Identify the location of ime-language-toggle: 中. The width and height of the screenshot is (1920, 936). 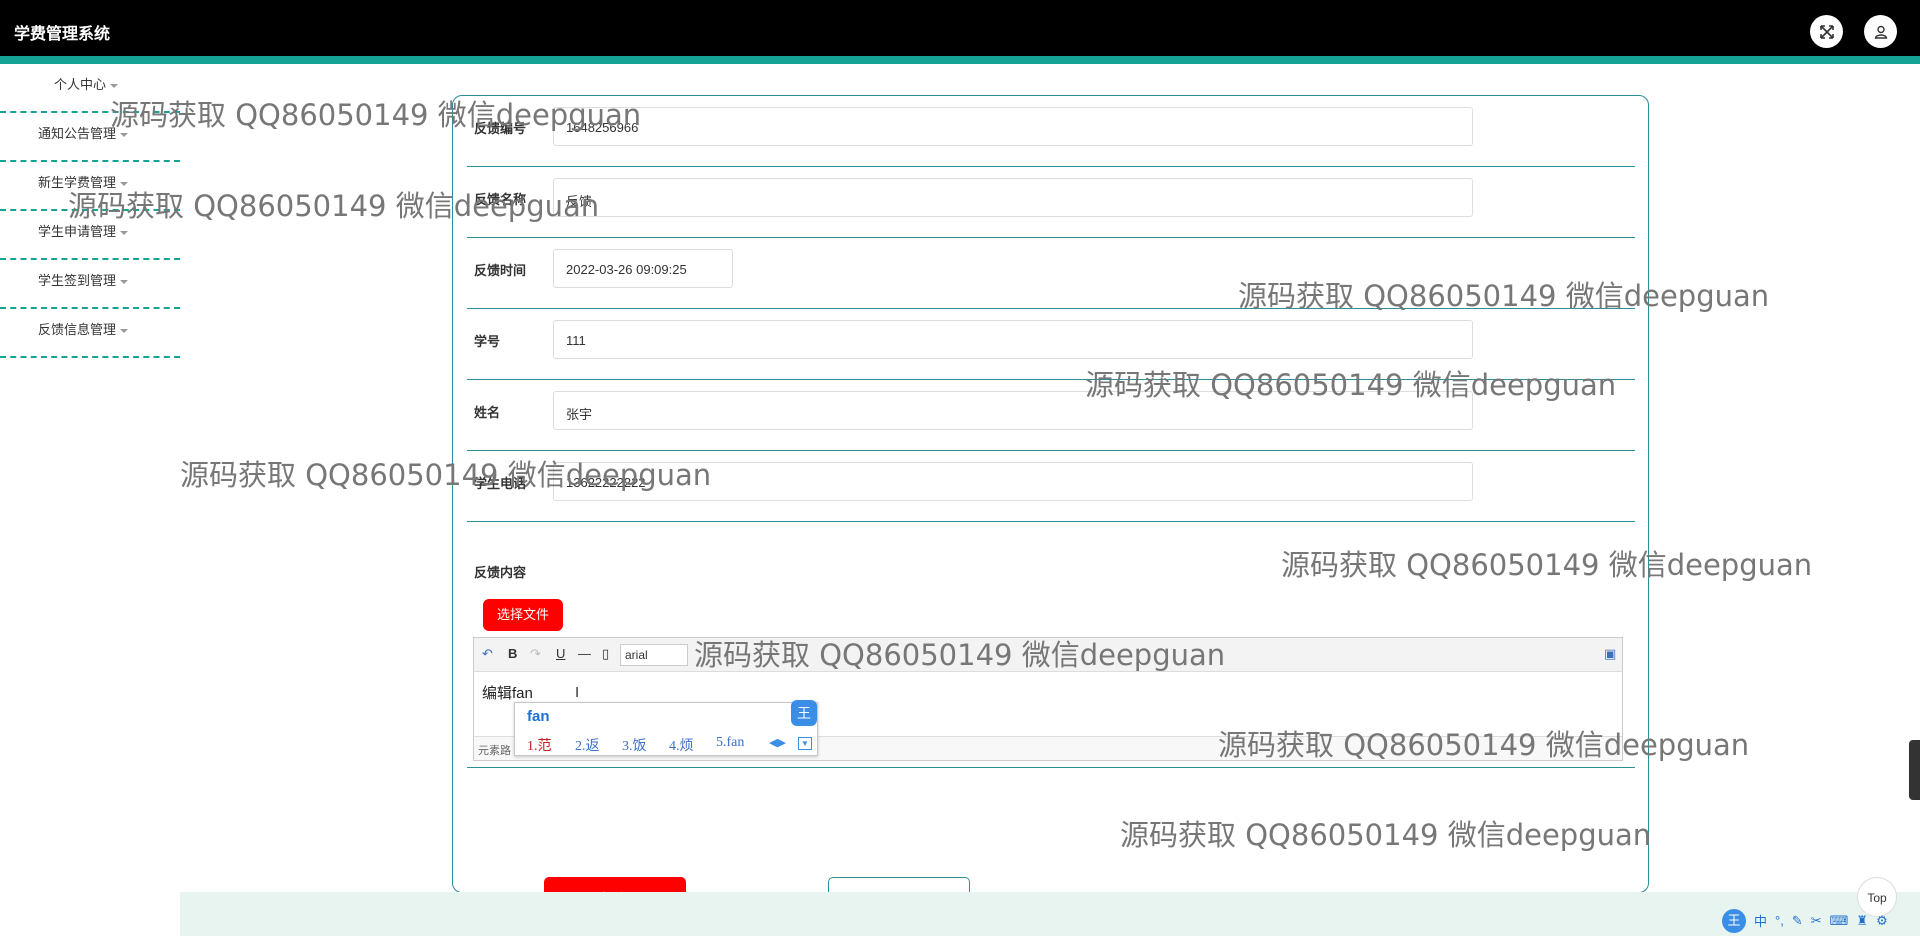
(1760, 920).